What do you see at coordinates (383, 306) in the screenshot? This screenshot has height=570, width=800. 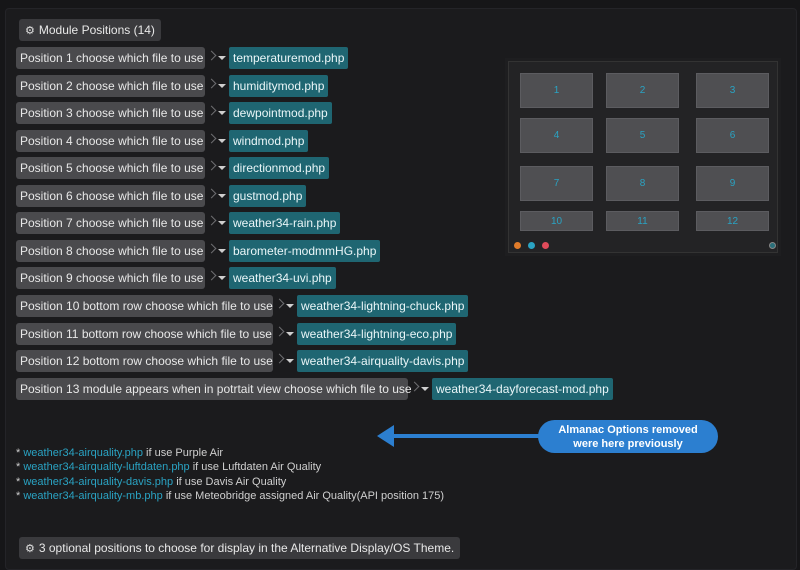 I see `file-select: weather34-lightning-chuck.php` at bounding box center [383, 306].